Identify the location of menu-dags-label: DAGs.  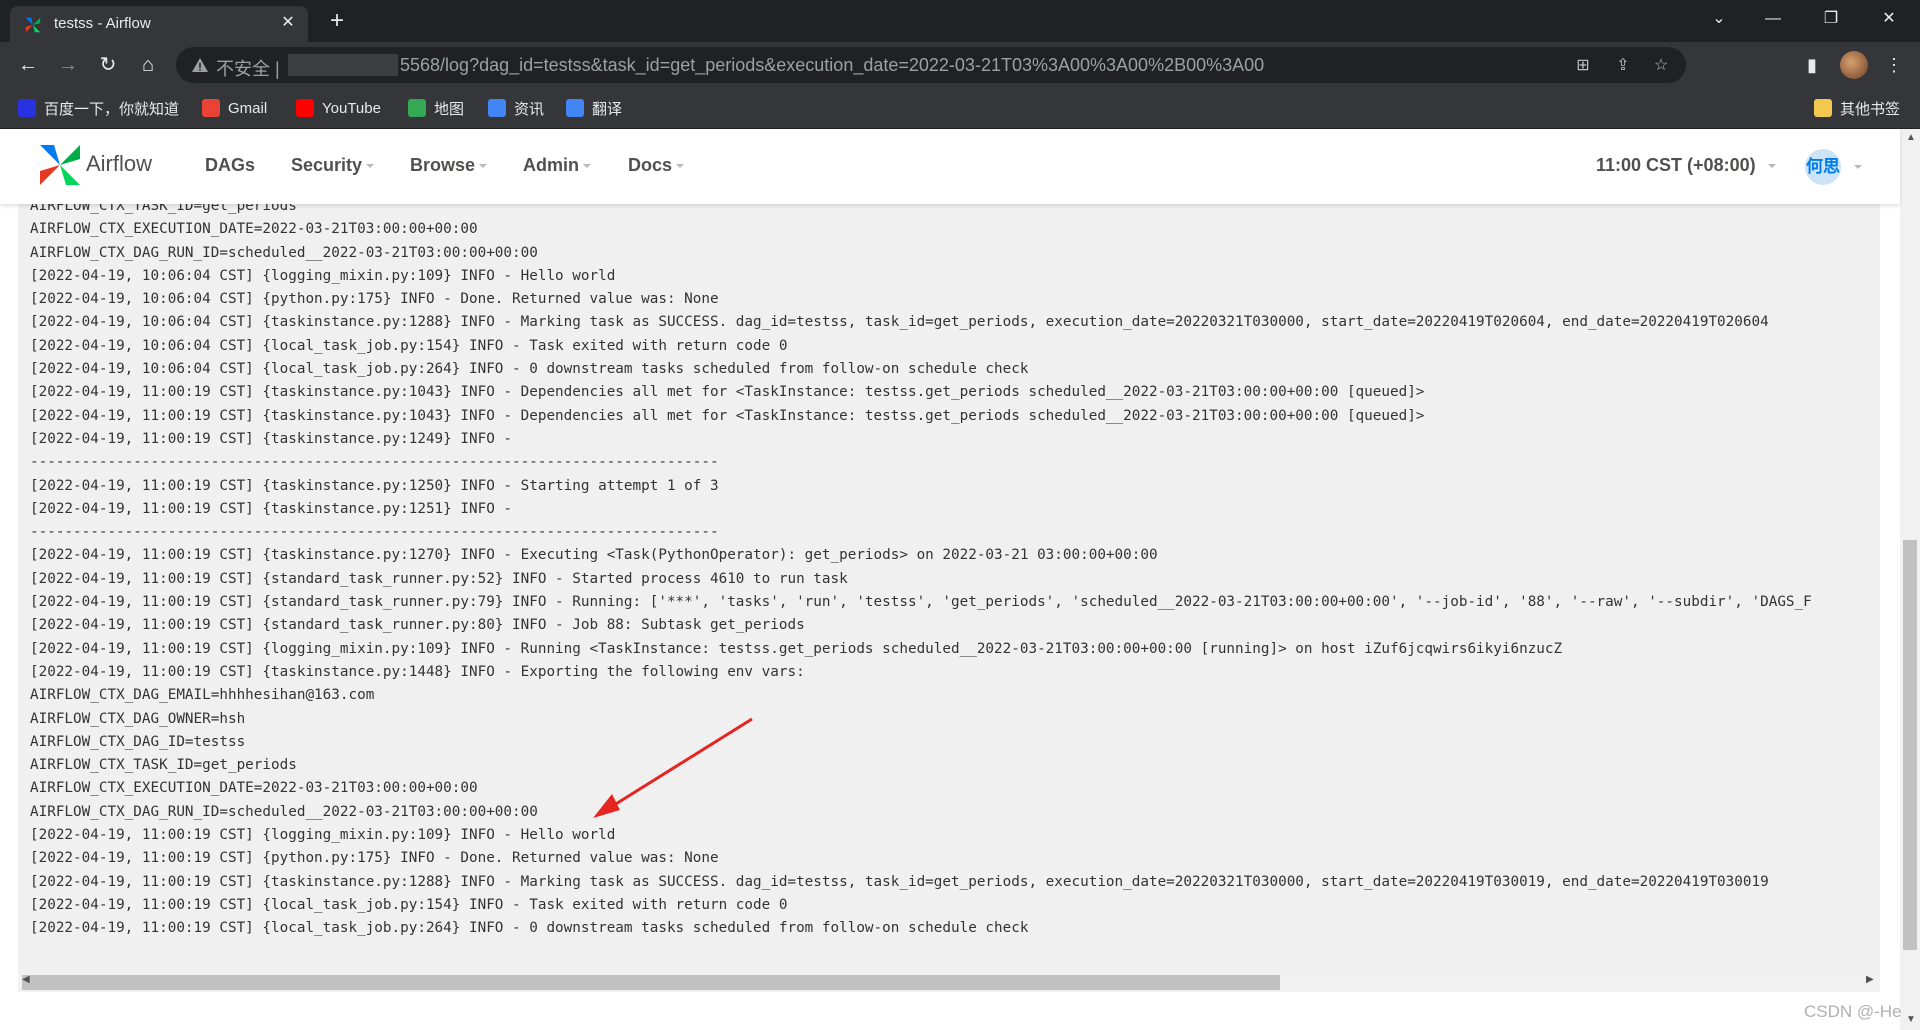
(230, 165).